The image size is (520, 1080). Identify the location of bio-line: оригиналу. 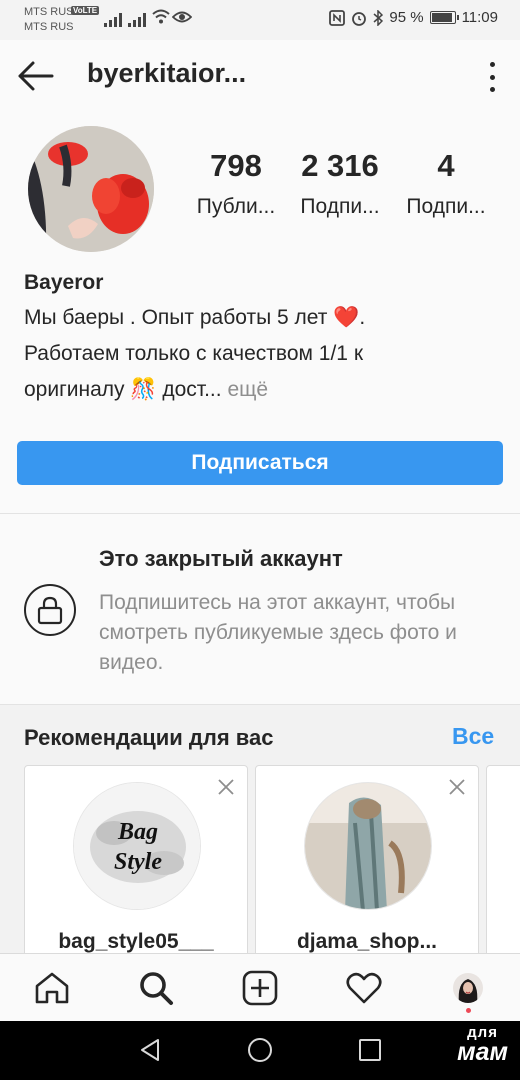
(74, 389).